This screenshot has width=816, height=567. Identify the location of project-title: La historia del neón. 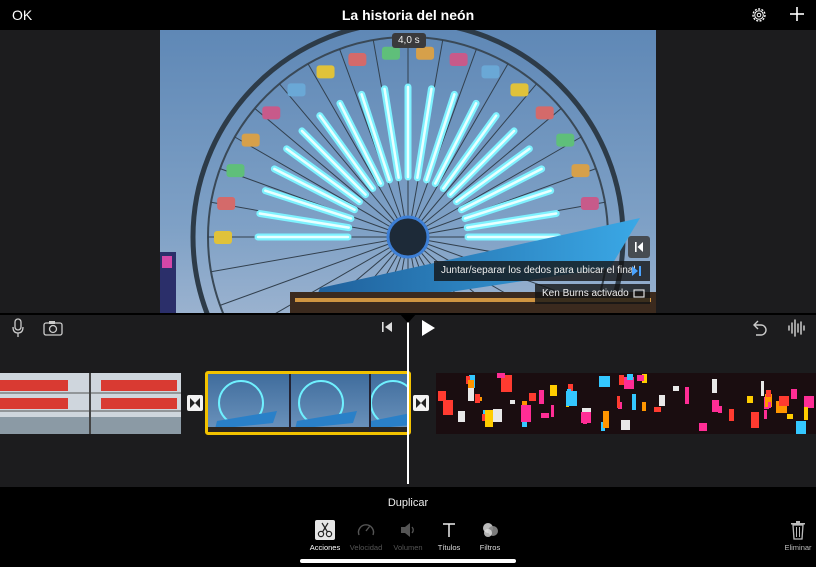
(408, 15).